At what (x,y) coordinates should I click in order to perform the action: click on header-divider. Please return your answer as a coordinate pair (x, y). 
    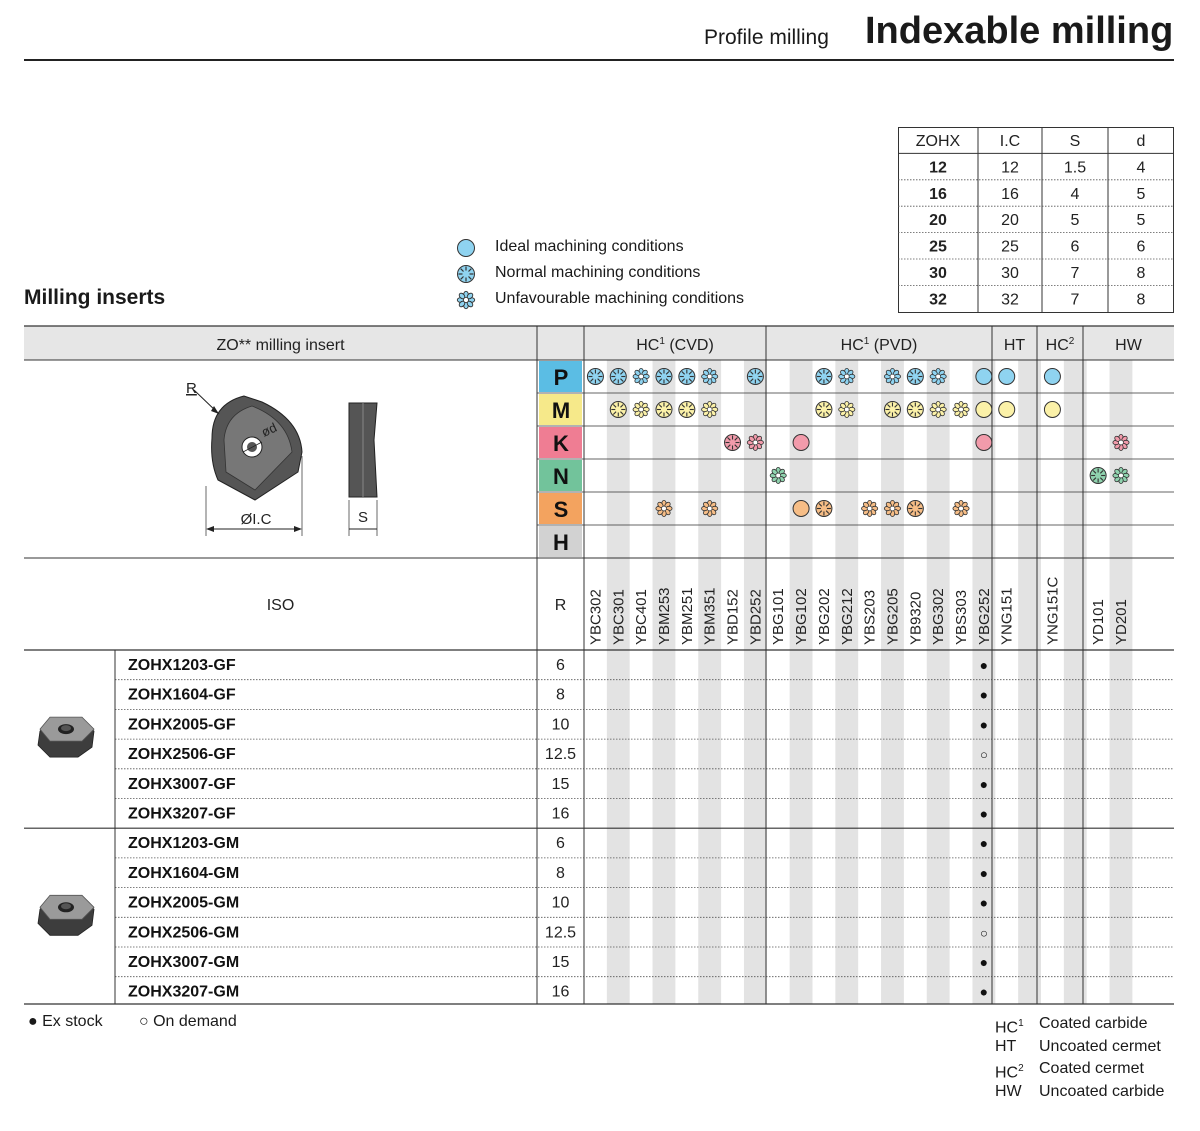
    Looking at the image, I should click on (599, 60).